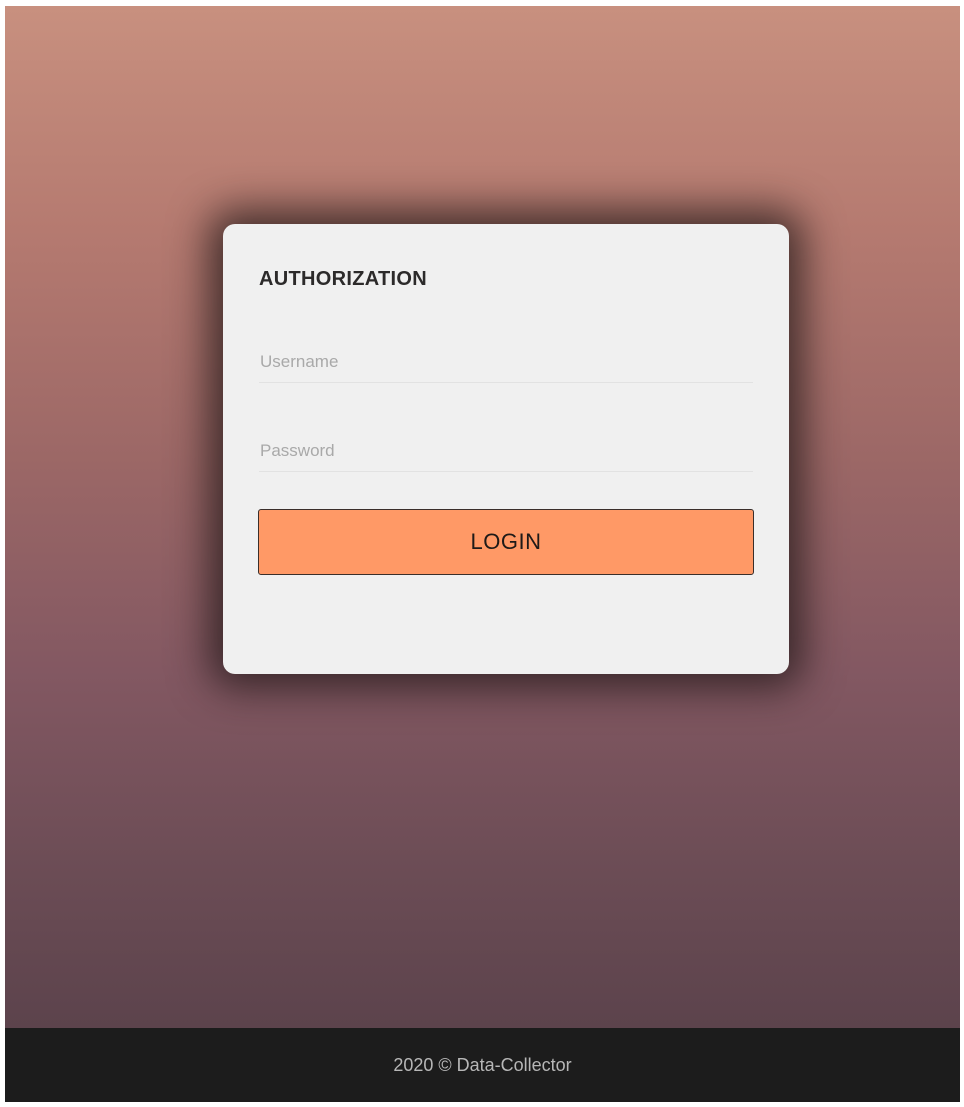 The image size is (964, 1107). What do you see at coordinates (506, 542) in the screenshot?
I see `login-button: LOGIN` at bounding box center [506, 542].